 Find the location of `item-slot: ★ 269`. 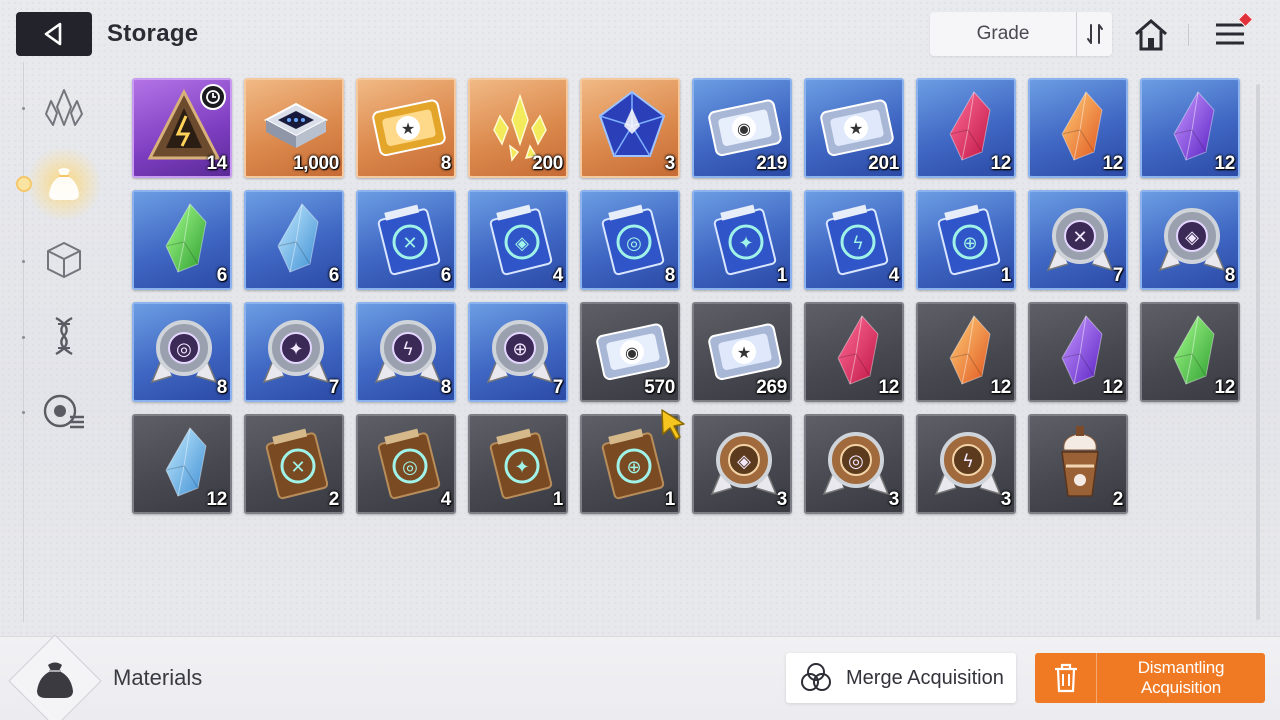

item-slot: ★ 269 is located at coordinates (742, 352).